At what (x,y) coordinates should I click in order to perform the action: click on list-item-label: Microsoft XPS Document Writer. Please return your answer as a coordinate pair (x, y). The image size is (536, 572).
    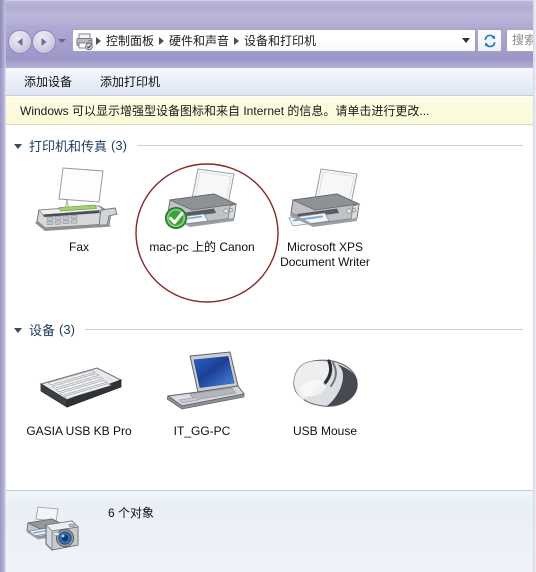
    Looking at the image, I should click on (325, 254).